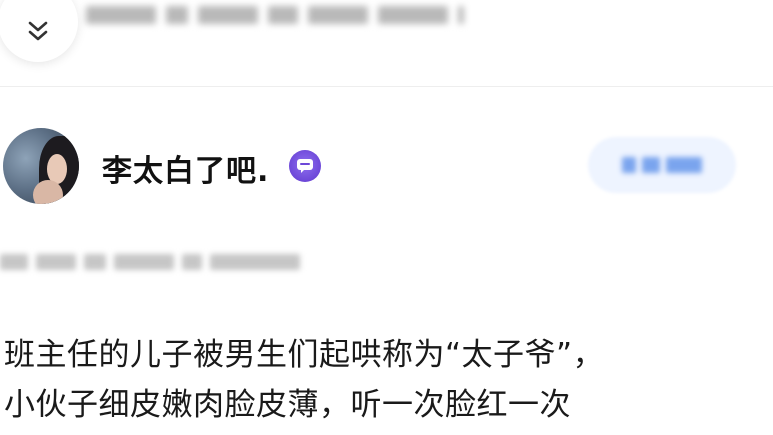  Describe the element at coordinates (41, 166) in the screenshot. I see `avatar` at that location.